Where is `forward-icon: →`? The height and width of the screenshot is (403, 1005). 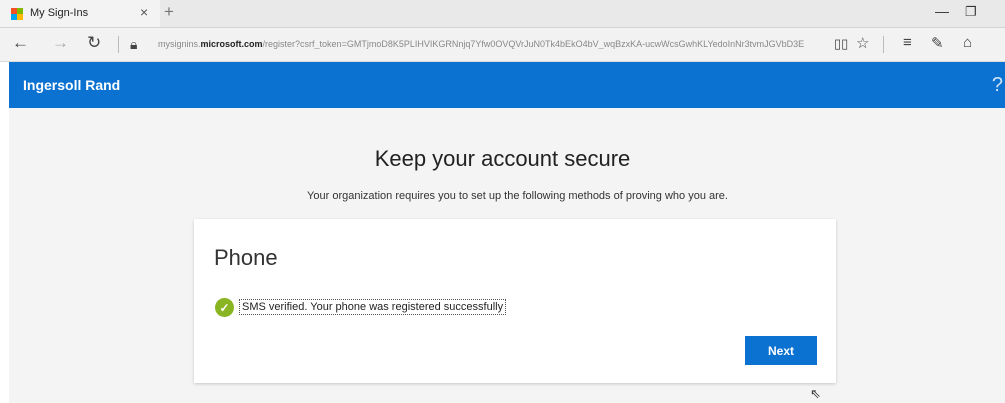 forward-icon: → is located at coordinates (60, 43).